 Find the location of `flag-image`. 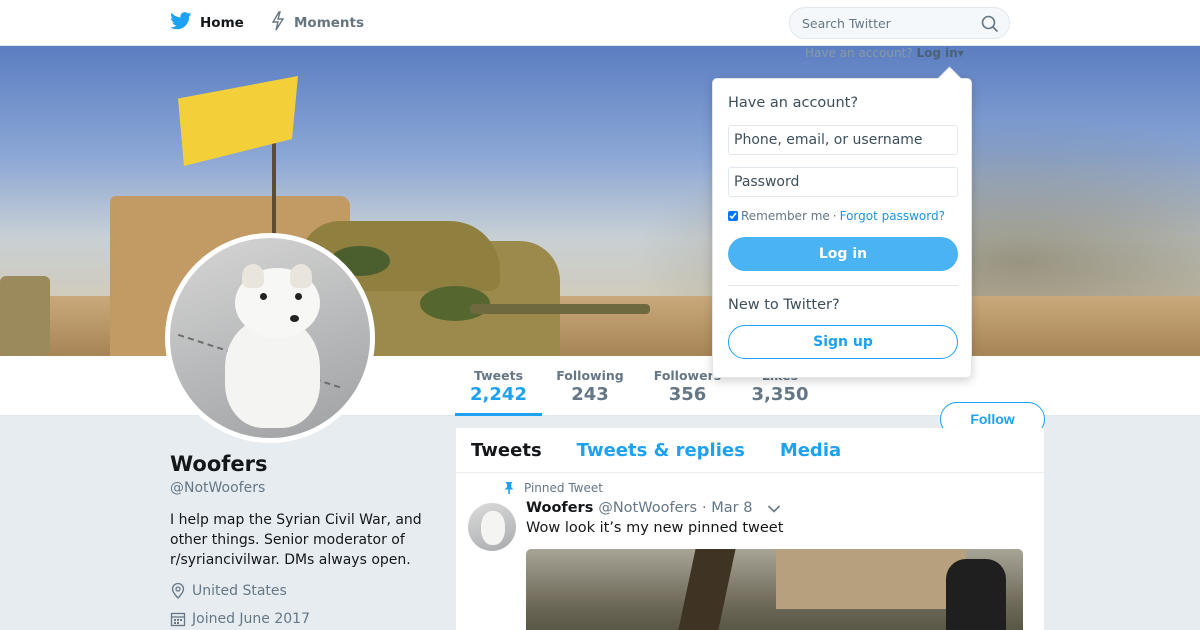

flag-image is located at coordinates (238, 121).